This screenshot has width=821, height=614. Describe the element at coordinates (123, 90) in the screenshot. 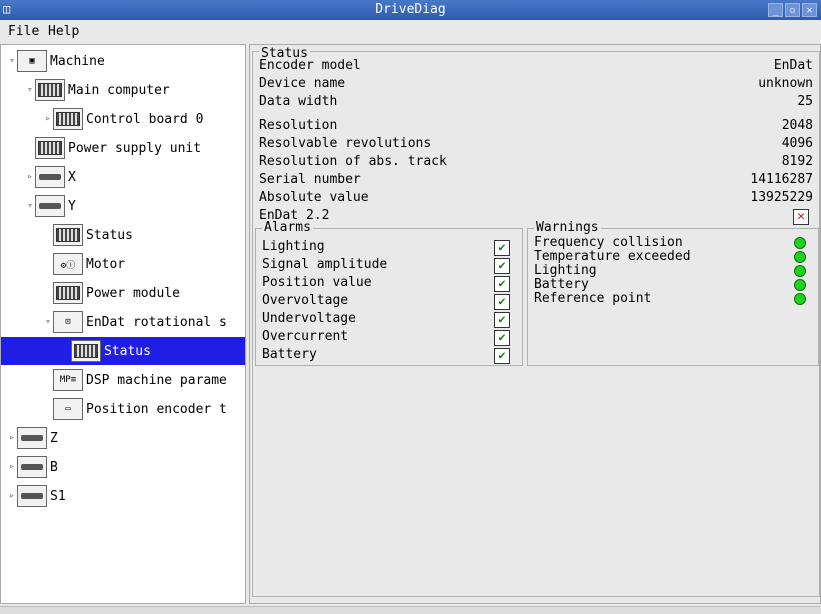

I see `tree-item: ▿ Main computer` at that location.